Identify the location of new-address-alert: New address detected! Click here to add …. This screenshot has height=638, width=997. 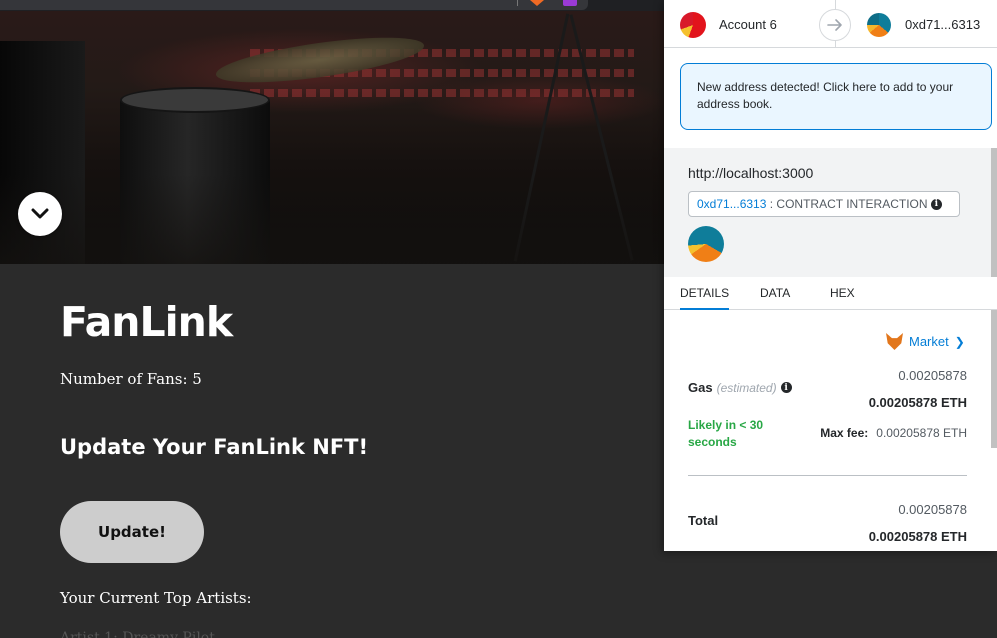
(836, 96).